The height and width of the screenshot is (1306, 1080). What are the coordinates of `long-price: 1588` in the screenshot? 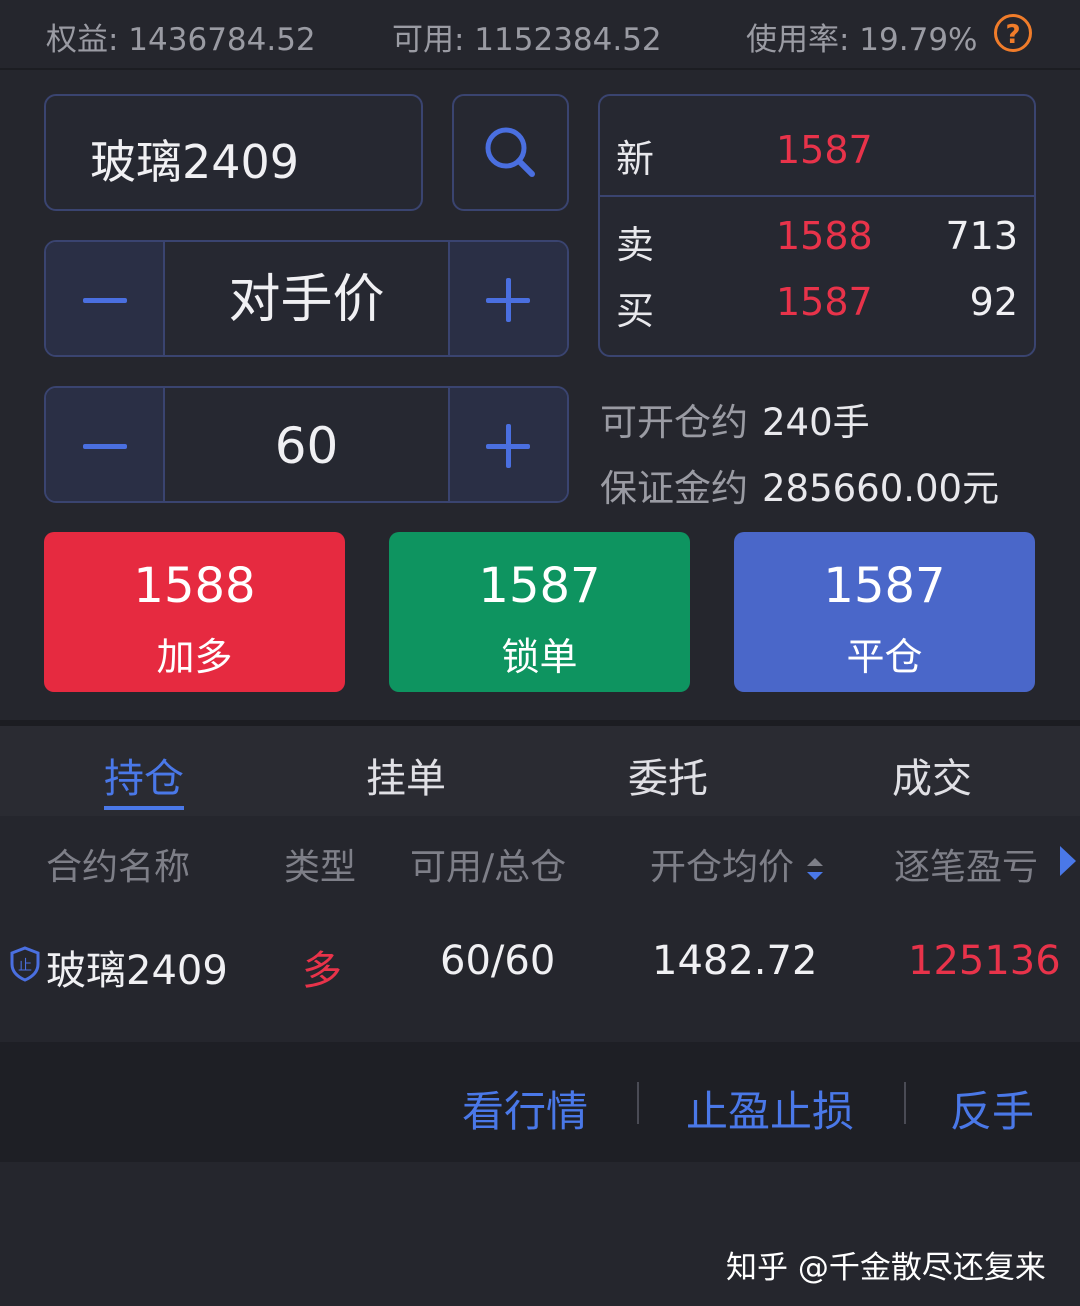 It's located at (194, 586).